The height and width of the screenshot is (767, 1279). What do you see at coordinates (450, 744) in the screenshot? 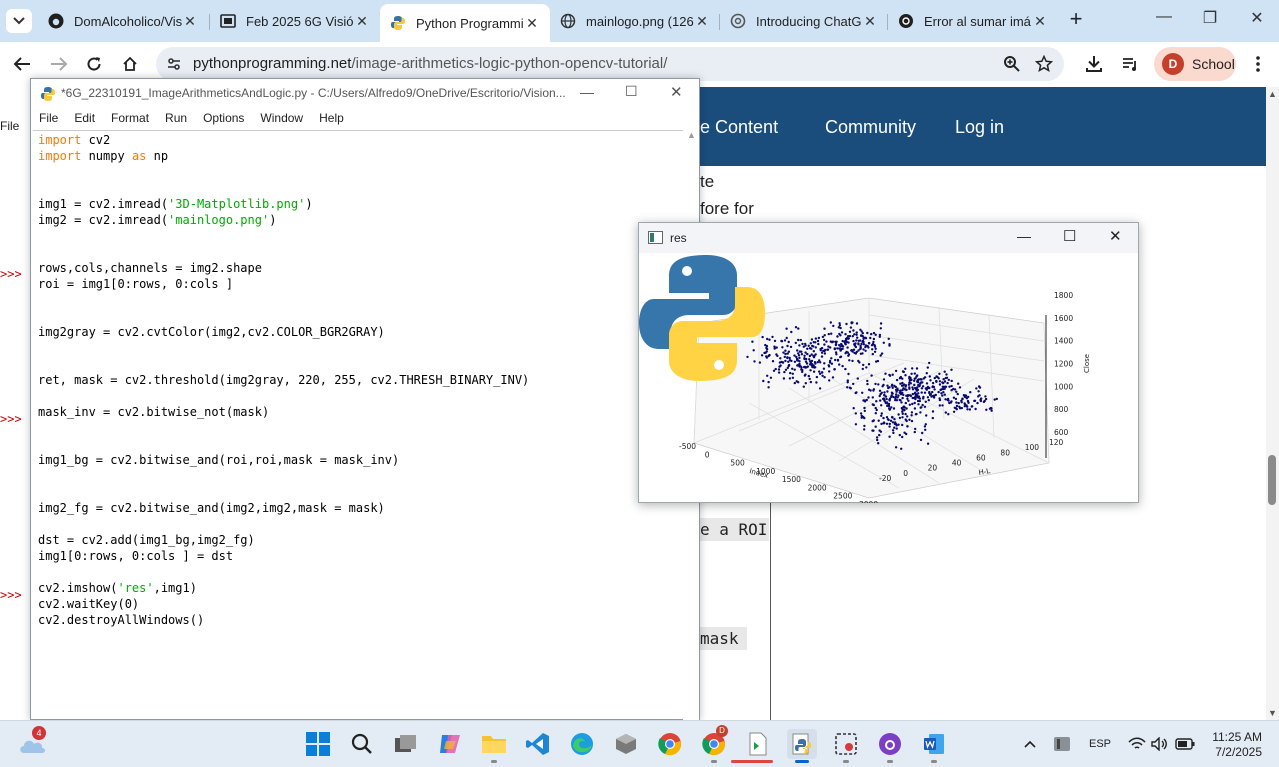
I see `copilot-button` at bounding box center [450, 744].